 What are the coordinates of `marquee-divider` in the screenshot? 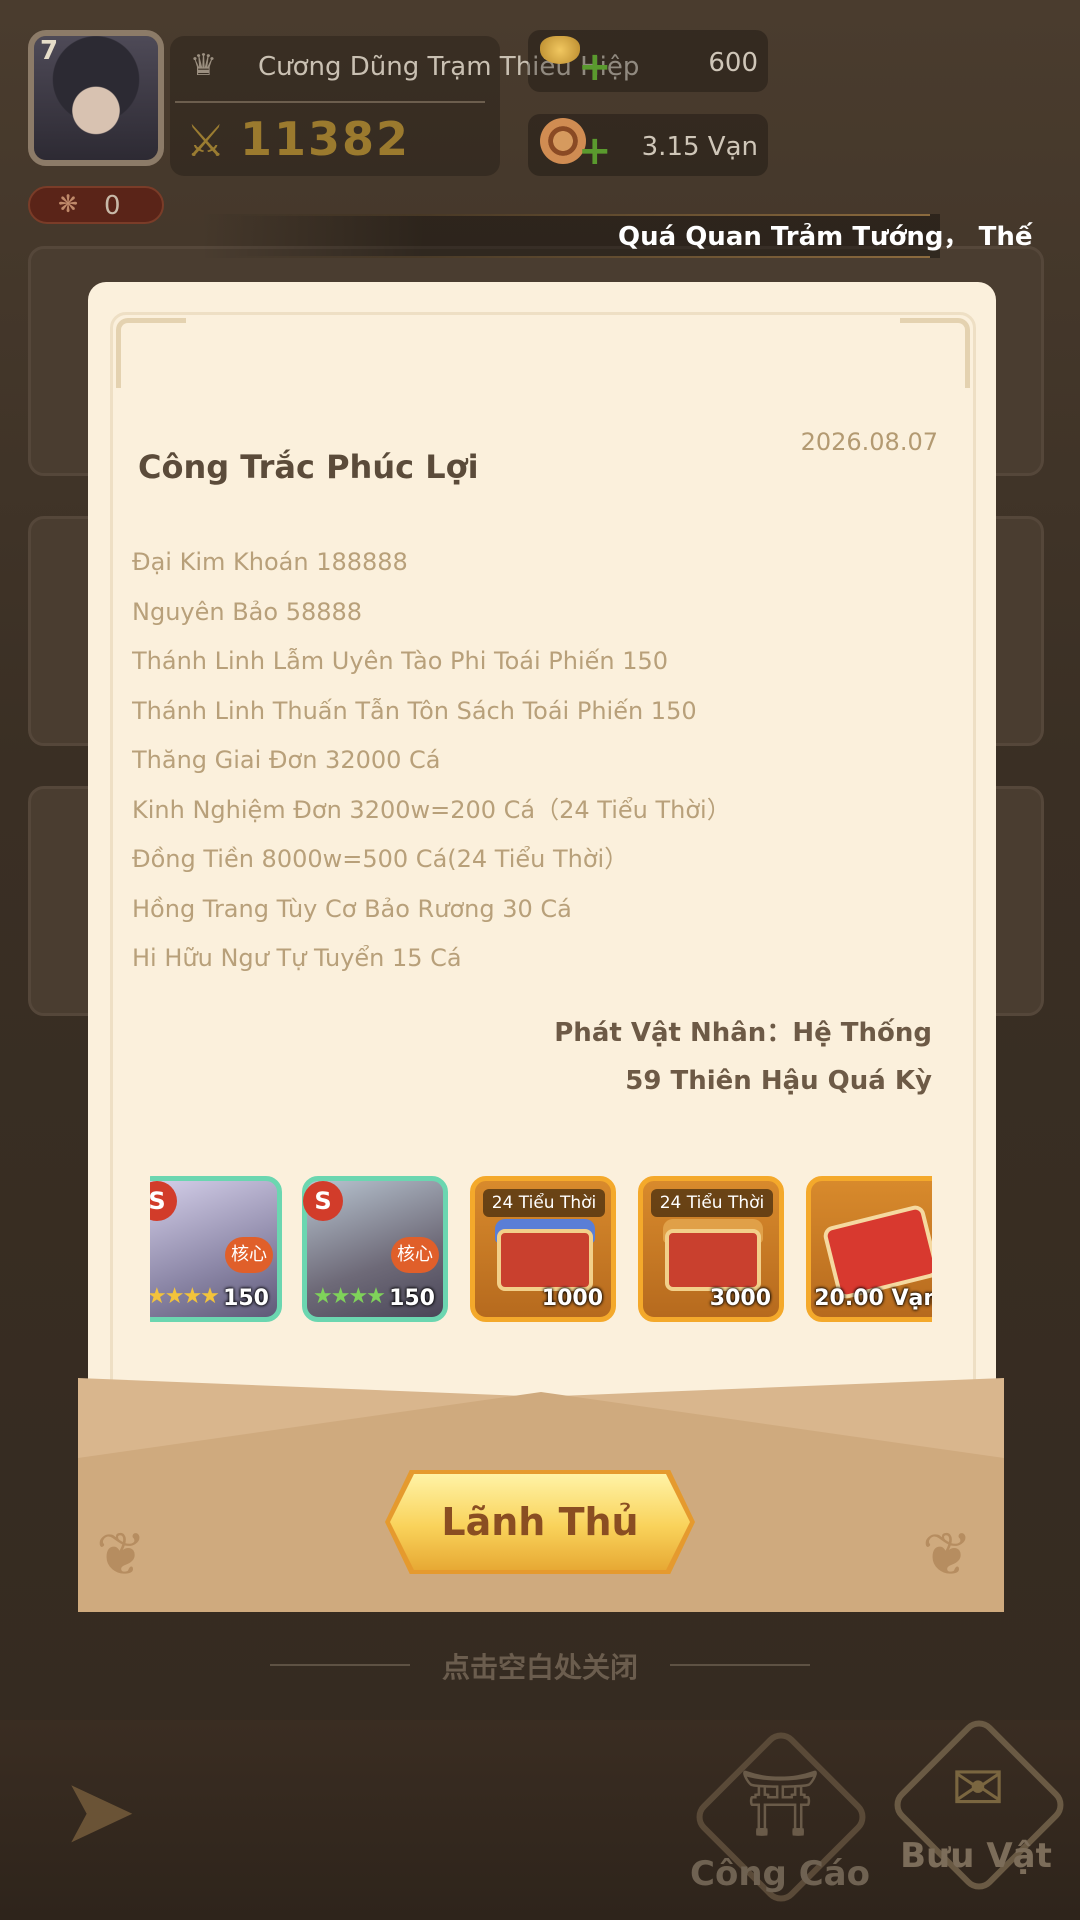 It's located at (580, 257).